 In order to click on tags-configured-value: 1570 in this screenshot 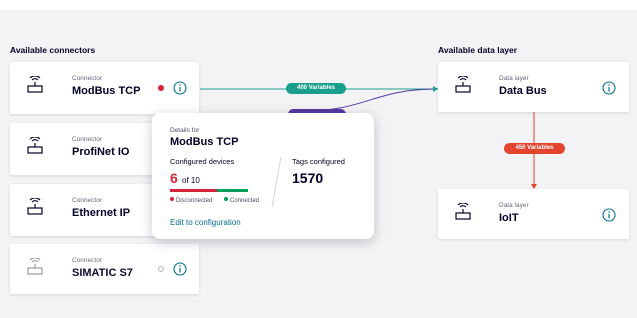, I will do `click(308, 178)`.